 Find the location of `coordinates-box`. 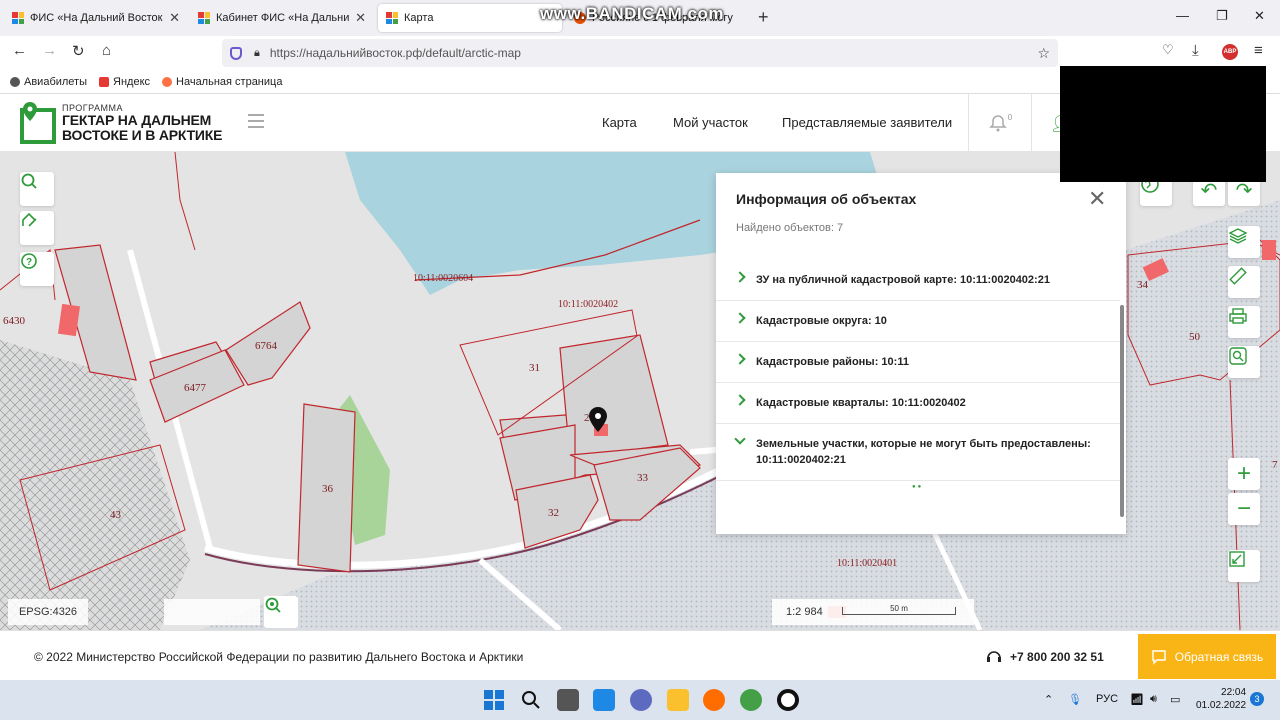

coordinates-box is located at coordinates (212, 612).